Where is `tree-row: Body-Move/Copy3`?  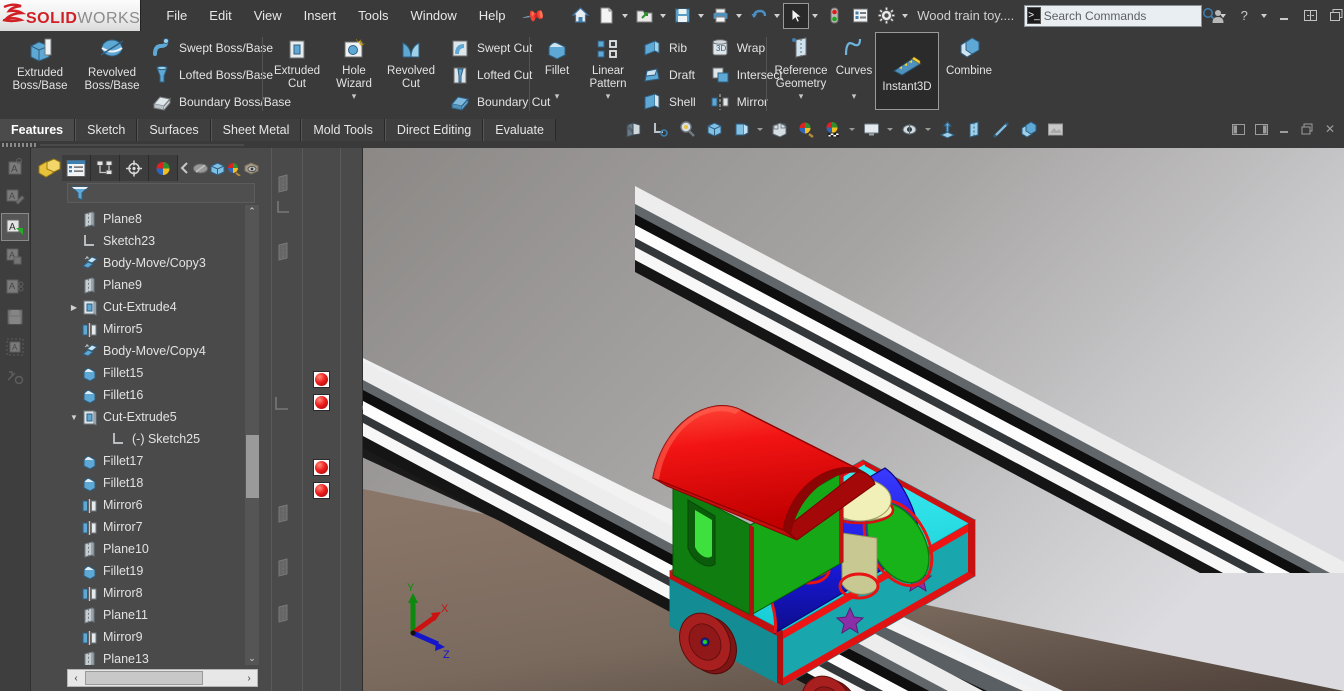
tree-row: Body-Move/Copy3 is located at coordinates (161, 263).